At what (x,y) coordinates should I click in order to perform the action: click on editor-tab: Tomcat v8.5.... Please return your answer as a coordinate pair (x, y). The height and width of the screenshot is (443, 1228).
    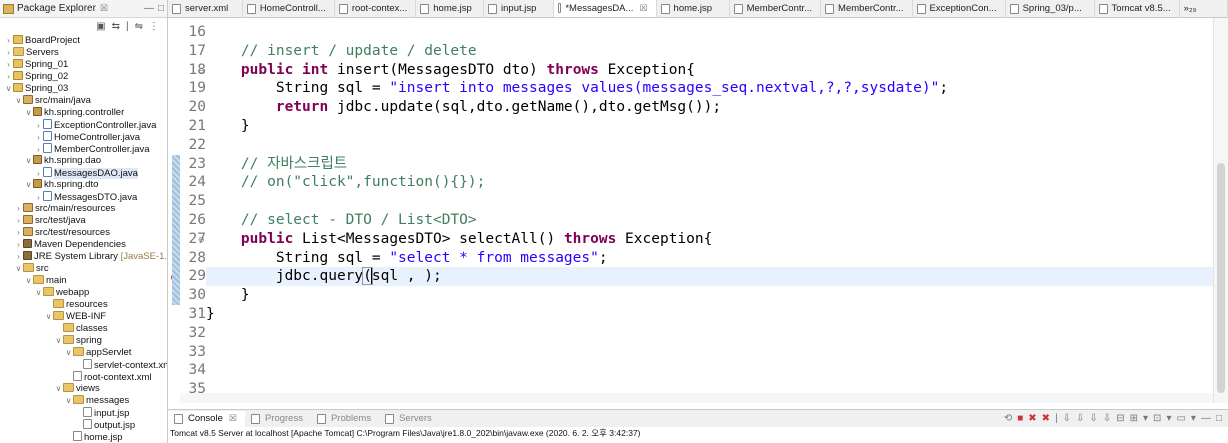
    Looking at the image, I should click on (1137, 8).